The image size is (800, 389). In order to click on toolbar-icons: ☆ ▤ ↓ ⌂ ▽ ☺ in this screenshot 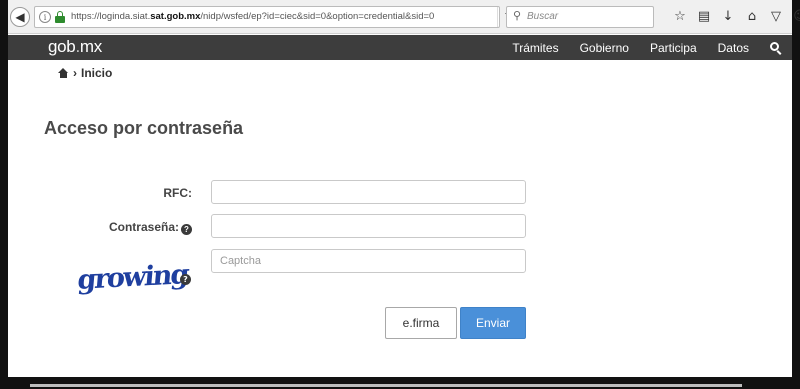, I will do `click(734, 17)`.